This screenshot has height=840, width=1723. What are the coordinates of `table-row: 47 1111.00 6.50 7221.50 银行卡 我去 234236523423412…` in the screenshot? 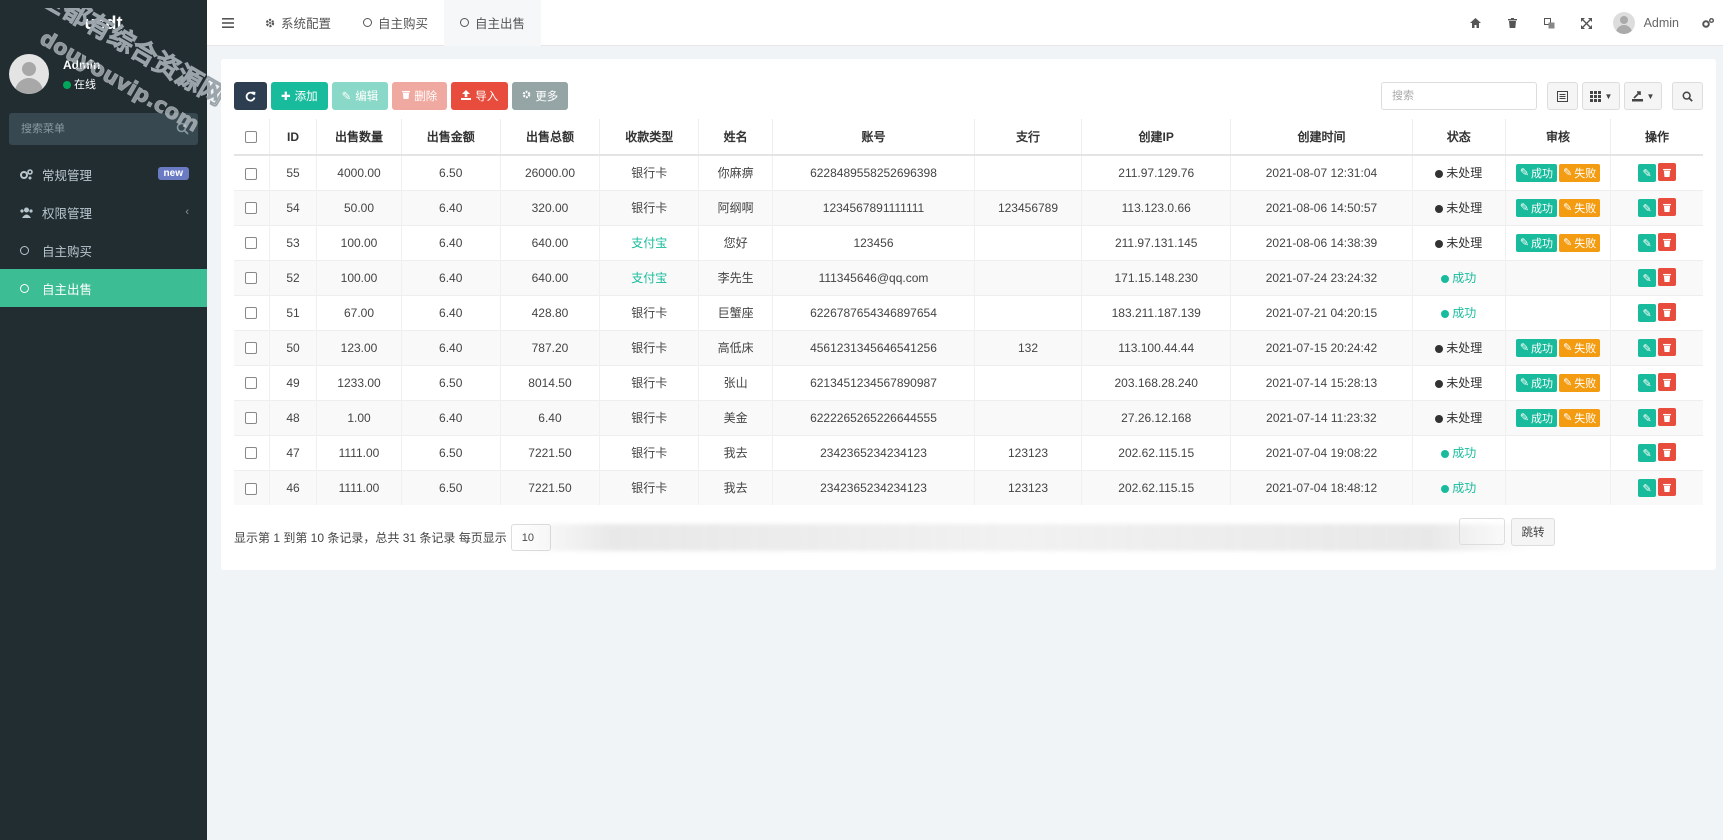 It's located at (968, 452).